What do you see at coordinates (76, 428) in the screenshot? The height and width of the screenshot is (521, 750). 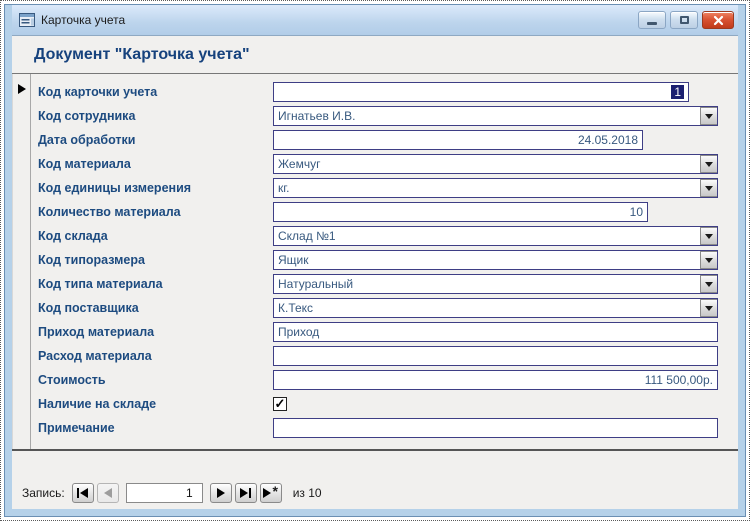 I see `field-label-note: Примечание` at bounding box center [76, 428].